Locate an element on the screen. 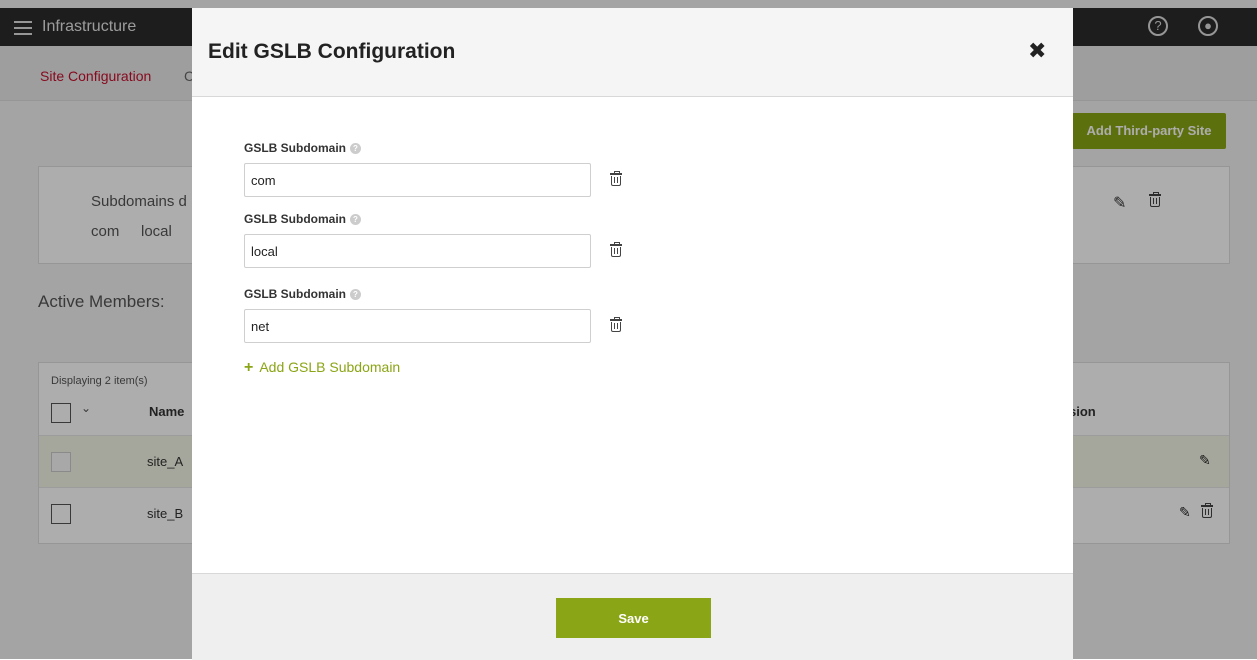 This screenshot has width=1257, height=660. modal-footer: Save is located at coordinates (632, 616).